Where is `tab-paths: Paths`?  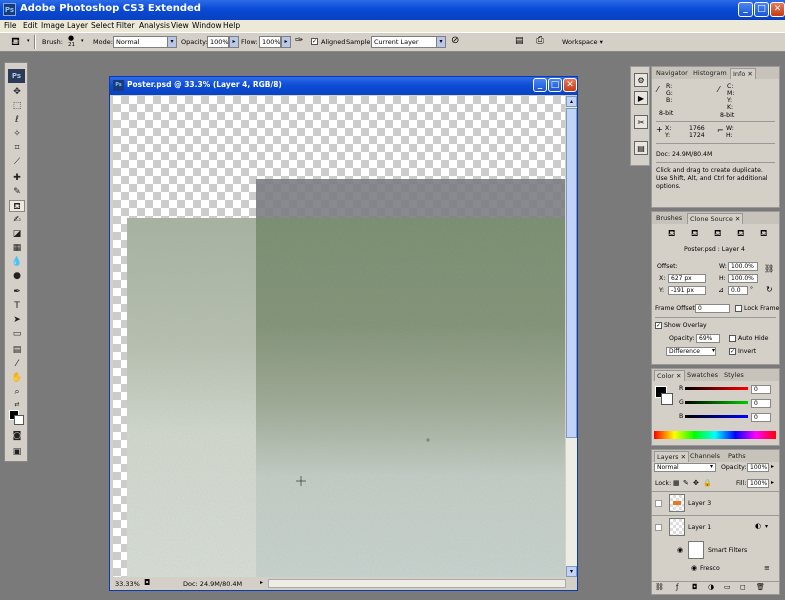 tab-paths: Paths is located at coordinates (737, 456).